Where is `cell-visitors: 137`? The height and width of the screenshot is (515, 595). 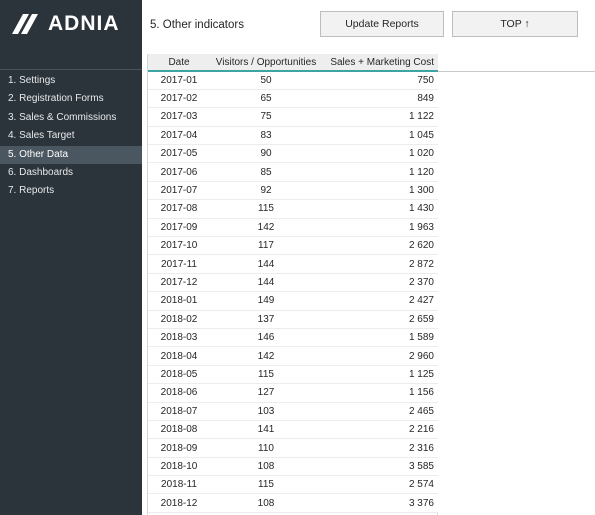
cell-visitors: 137 is located at coordinates (266, 319).